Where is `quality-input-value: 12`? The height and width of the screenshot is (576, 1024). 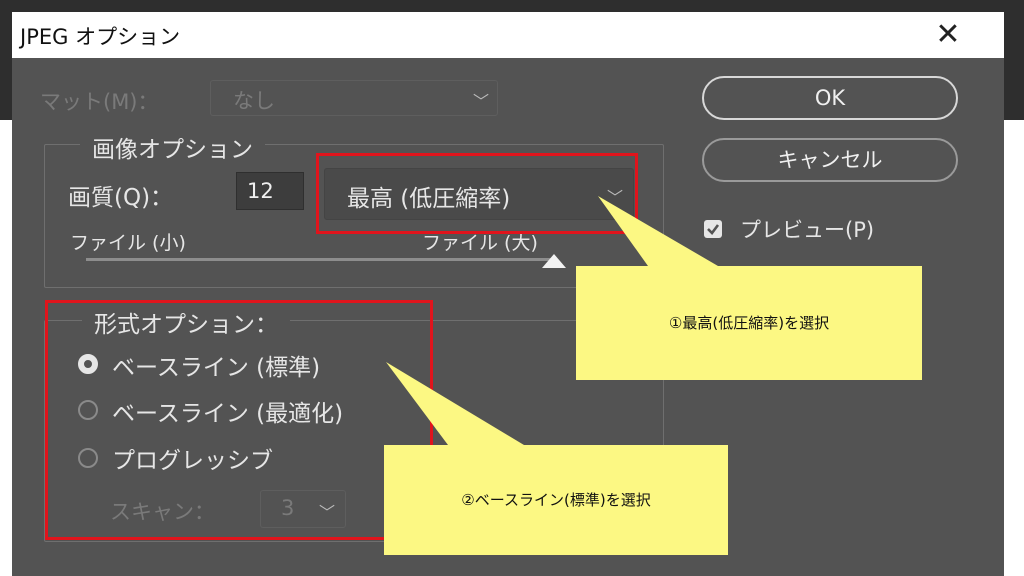 quality-input-value: 12 is located at coordinates (260, 191).